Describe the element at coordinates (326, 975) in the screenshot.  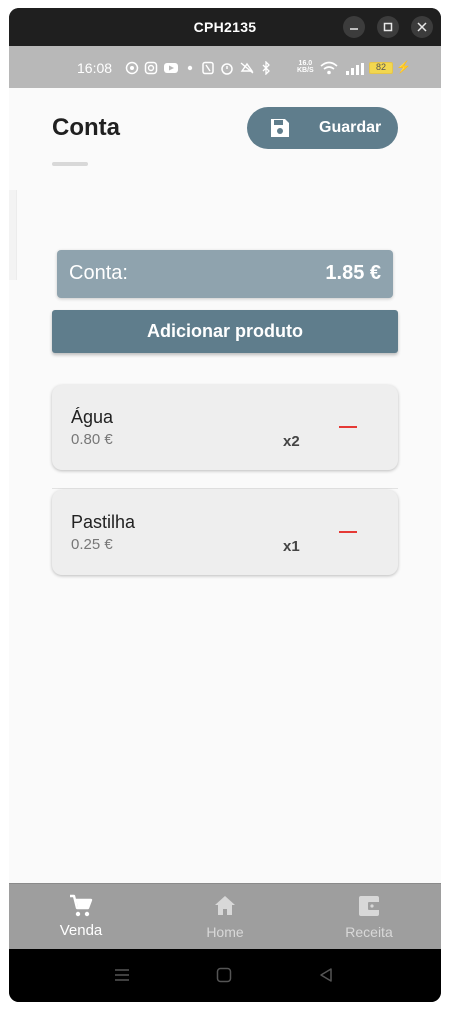
I see `back-icon` at that location.